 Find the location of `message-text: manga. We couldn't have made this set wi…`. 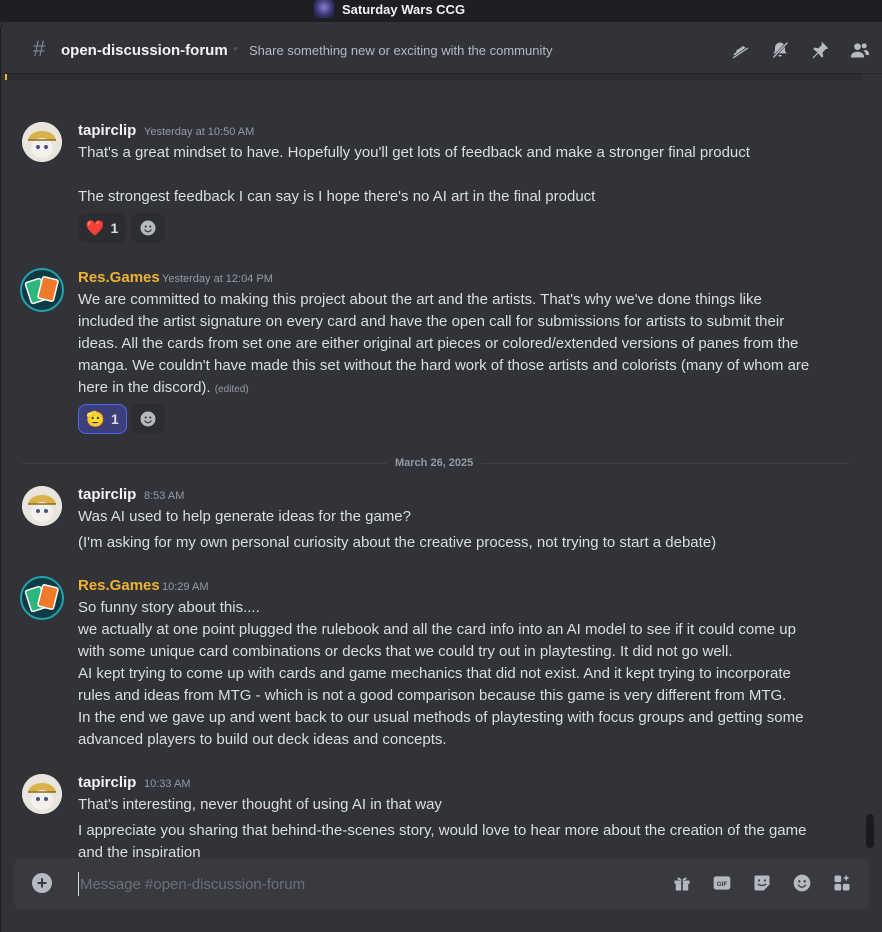

message-text: manga. We couldn't have made this set wi… is located at coordinates (444, 365).